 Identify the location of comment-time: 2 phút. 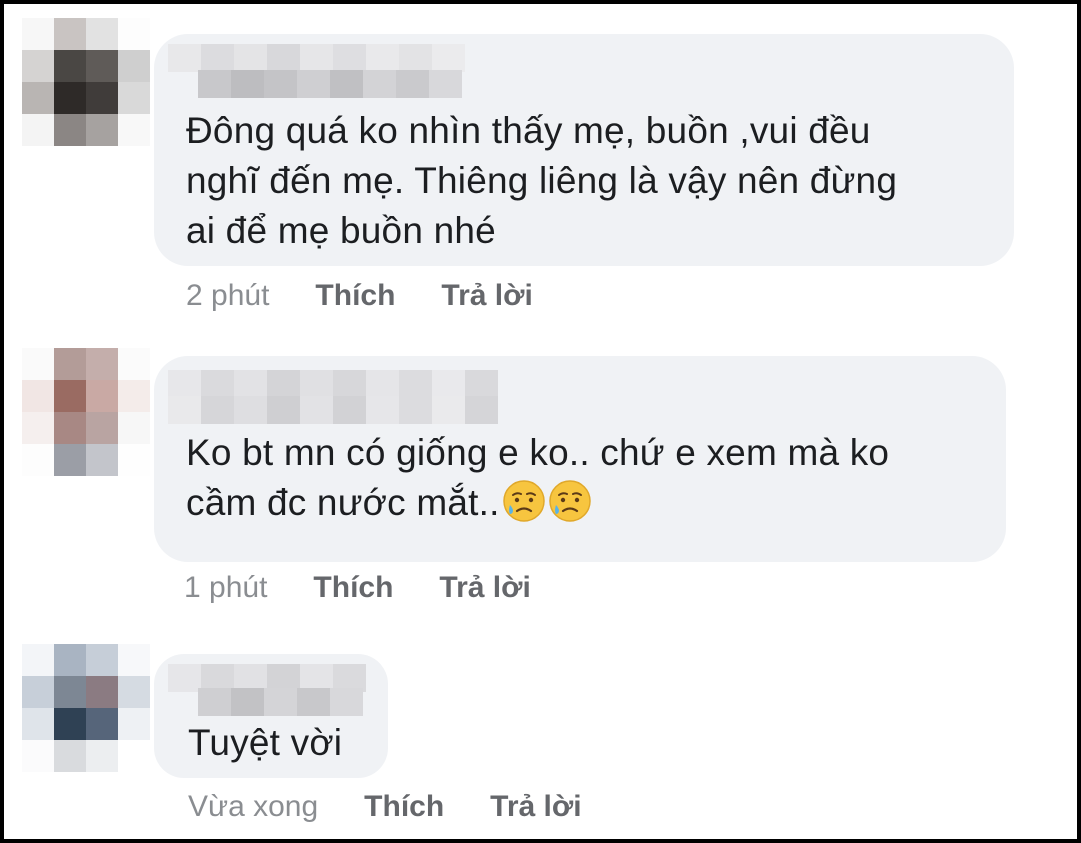
(227, 296).